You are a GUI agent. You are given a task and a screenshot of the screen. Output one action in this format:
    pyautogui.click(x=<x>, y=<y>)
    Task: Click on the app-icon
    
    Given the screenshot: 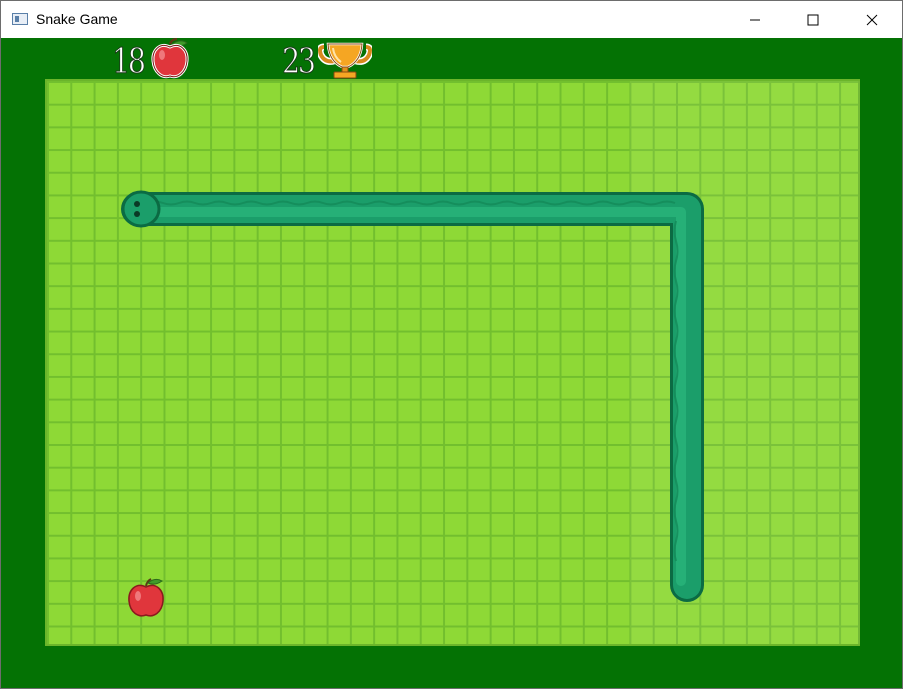 What is the action you would take?
    pyautogui.click(x=20, y=19)
    